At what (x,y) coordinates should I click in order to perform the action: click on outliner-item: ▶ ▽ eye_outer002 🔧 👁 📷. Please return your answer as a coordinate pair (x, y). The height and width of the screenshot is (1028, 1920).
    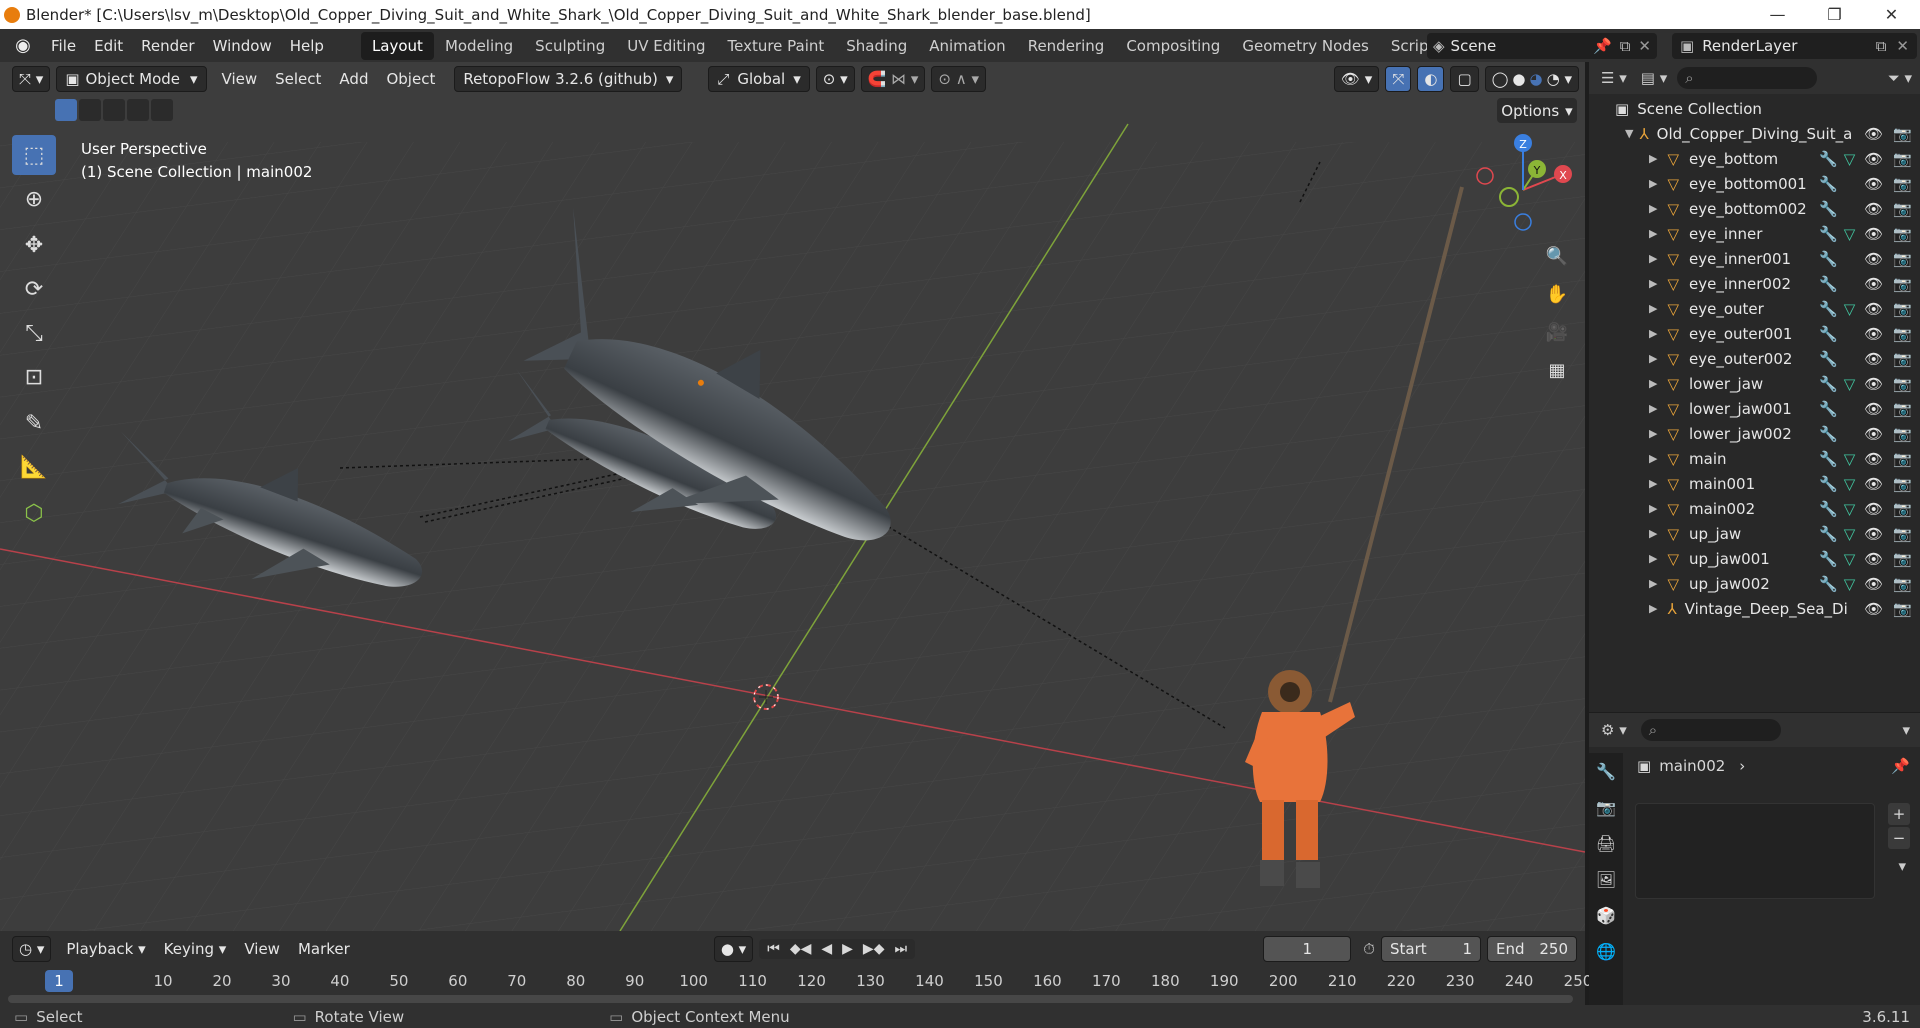
    Looking at the image, I should click on (1754, 358).